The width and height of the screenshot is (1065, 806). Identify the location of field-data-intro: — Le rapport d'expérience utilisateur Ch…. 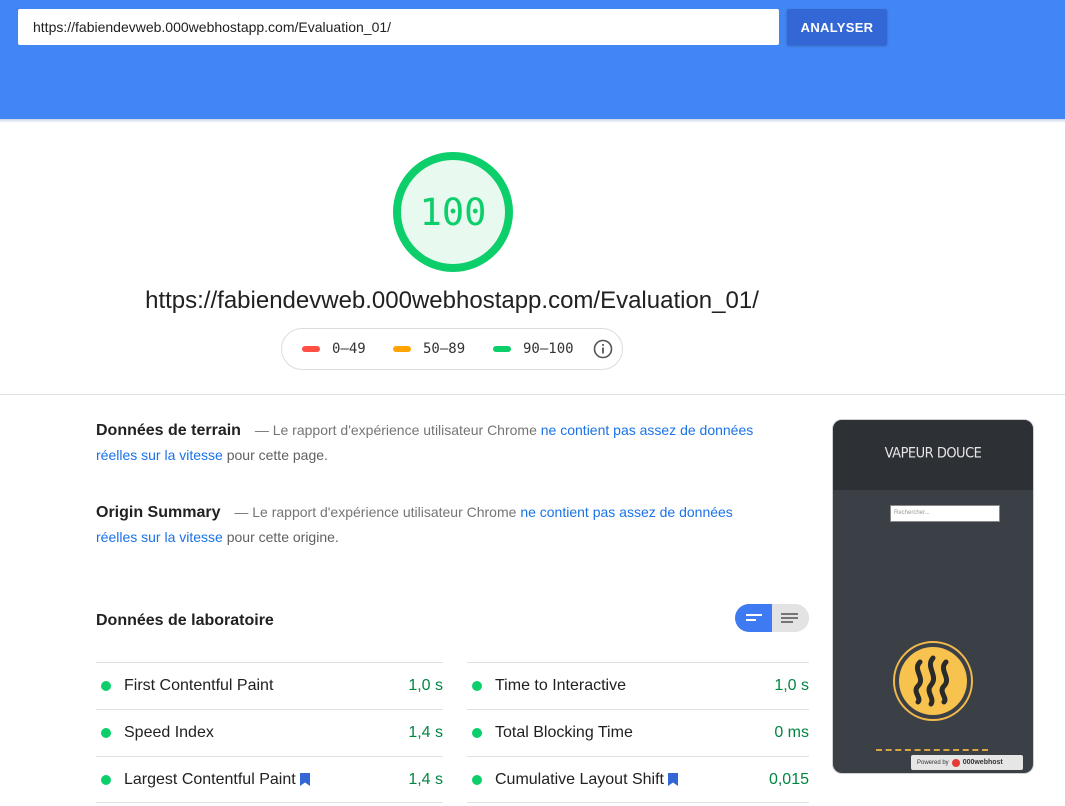
(395, 430).